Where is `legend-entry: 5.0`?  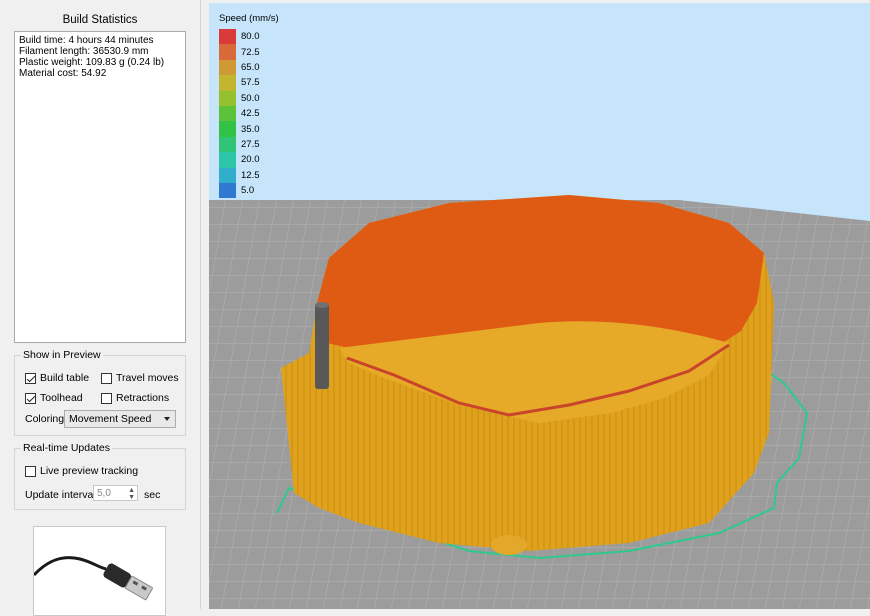
legend-entry: 5.0 is located at coordinates (237, 191).